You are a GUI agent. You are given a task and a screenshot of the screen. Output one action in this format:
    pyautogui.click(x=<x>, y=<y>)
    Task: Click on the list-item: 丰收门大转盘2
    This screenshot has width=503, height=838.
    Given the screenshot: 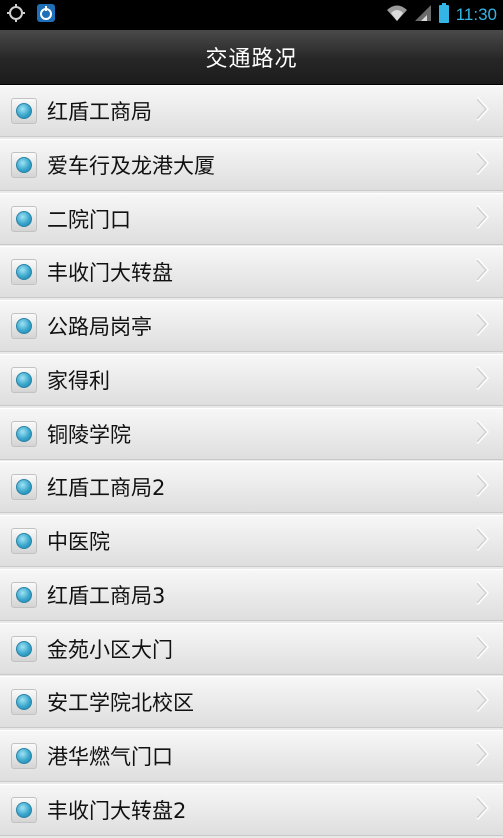 What is the action you would take?
    pyautogui.click(x=251, y=809)
    